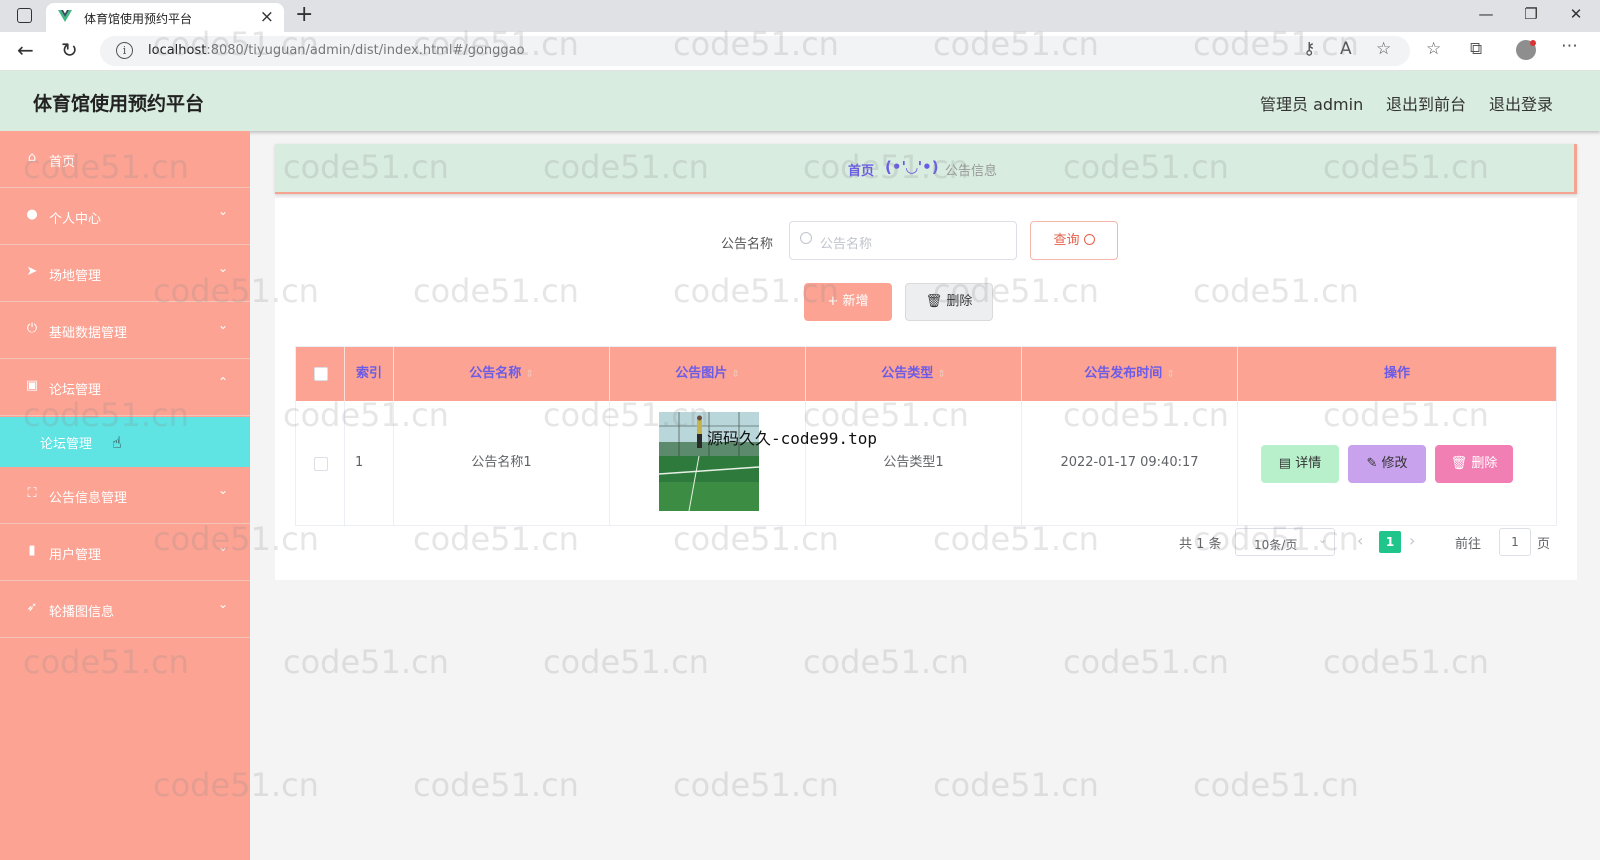  I want to click on doc-icon: ▤, so click(1287, 463).